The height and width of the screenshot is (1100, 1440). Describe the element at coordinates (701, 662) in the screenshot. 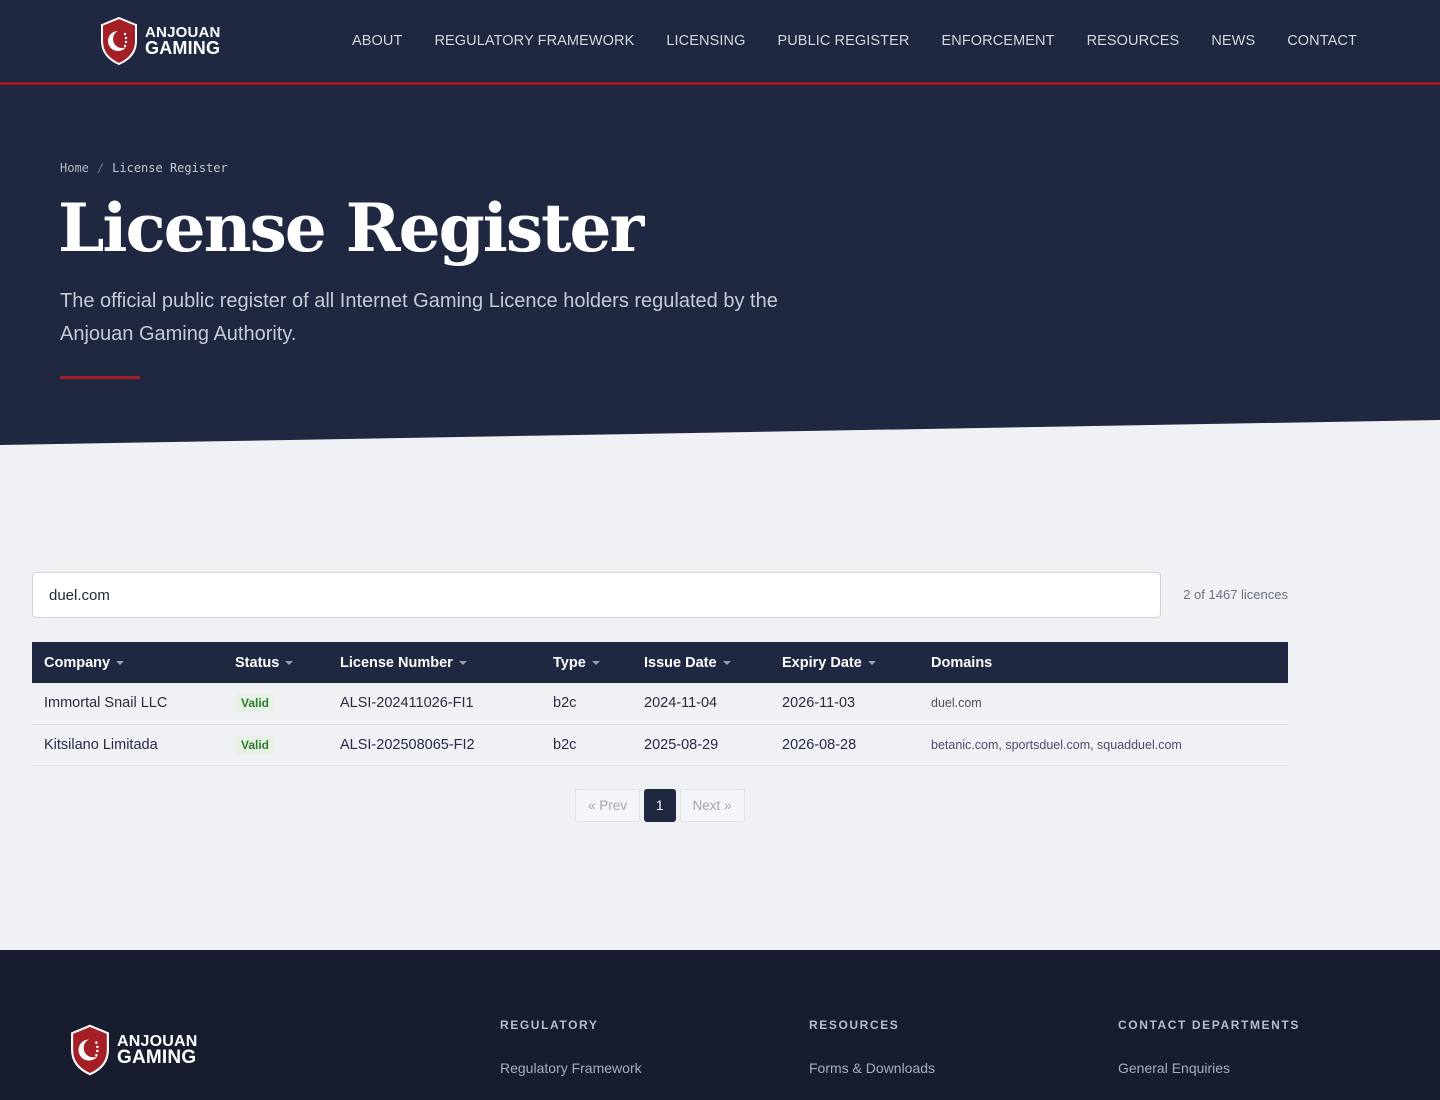

I see `column-header-issue-date: Issue Date` at that location.